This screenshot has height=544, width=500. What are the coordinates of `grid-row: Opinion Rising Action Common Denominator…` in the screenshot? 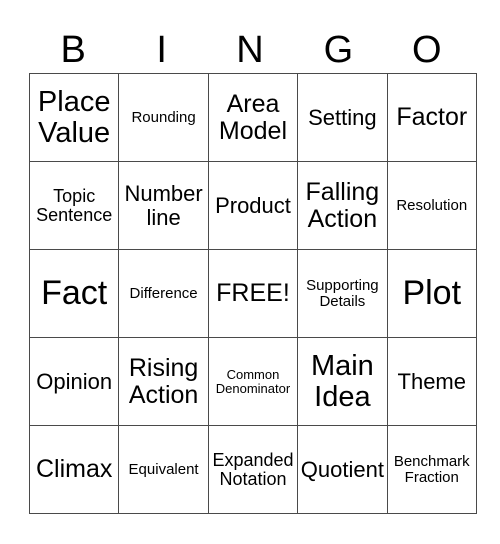 It's located at (252, 381).